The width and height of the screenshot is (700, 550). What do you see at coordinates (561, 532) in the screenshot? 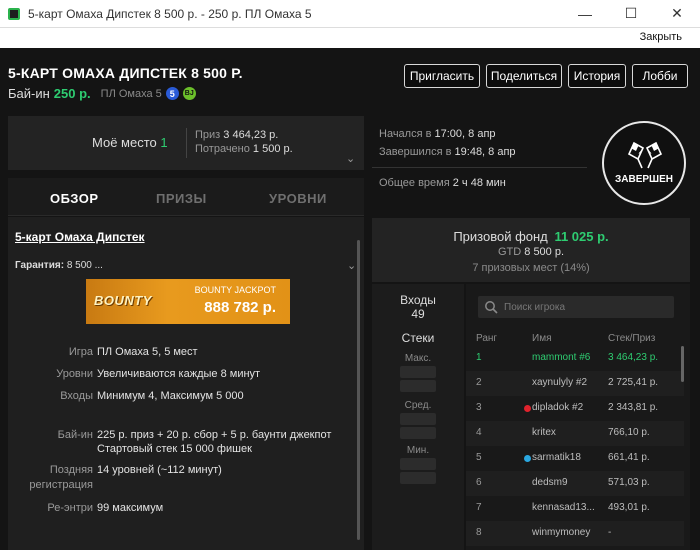
I see `player-name: winmymoney` at bounding box center [561, 532].